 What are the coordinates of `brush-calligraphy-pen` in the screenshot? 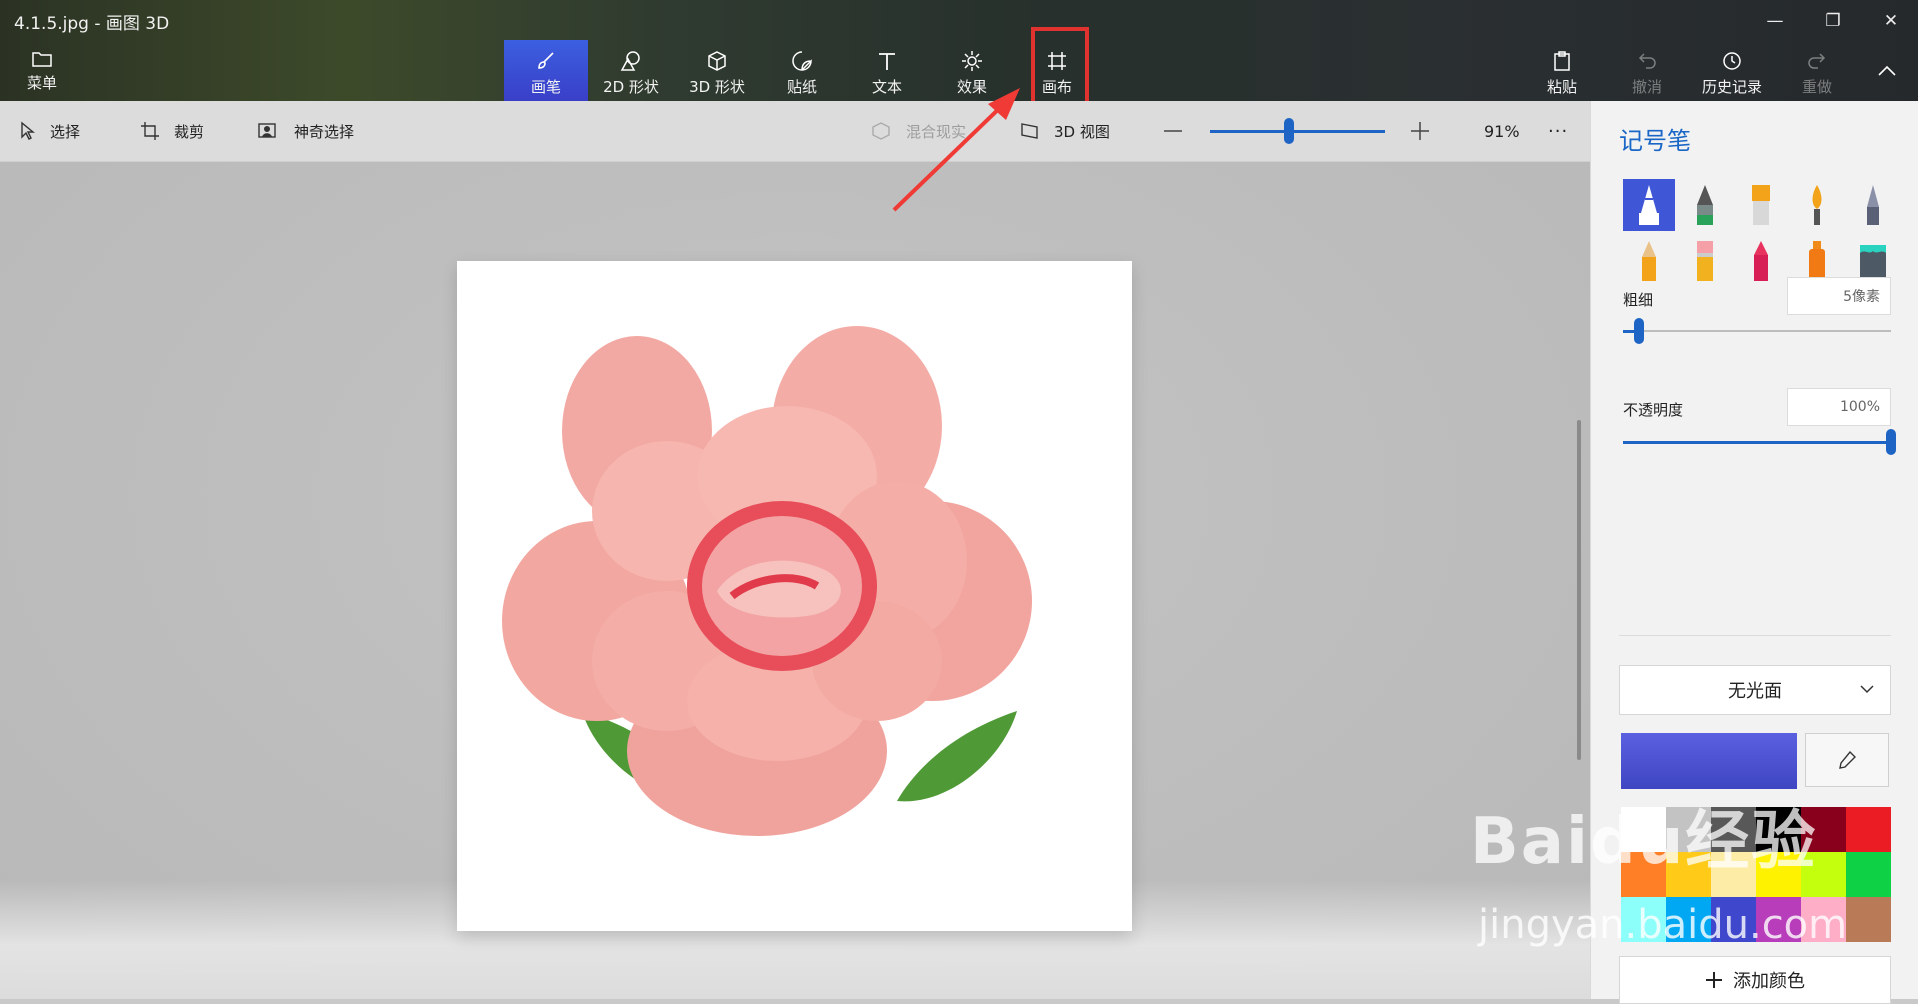 It's located at (1705, 205).